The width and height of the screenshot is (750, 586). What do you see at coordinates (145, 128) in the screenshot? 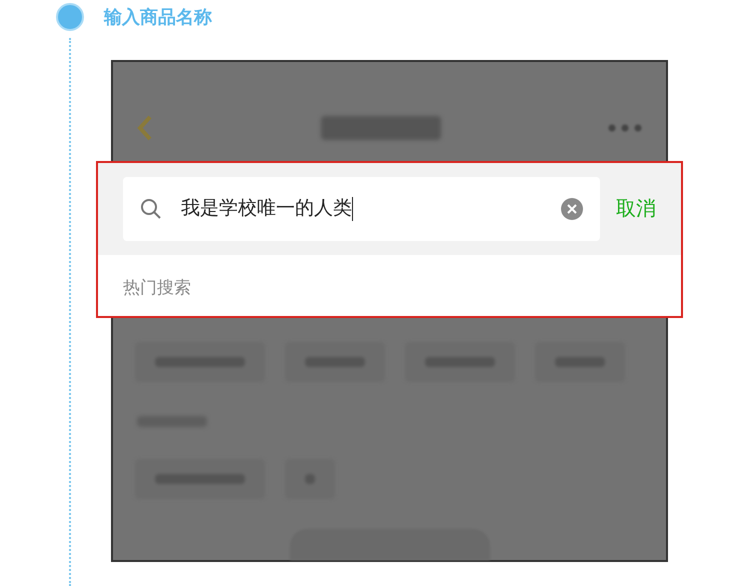
I see `back-chevron-icon` at bounding box center [145, 128].